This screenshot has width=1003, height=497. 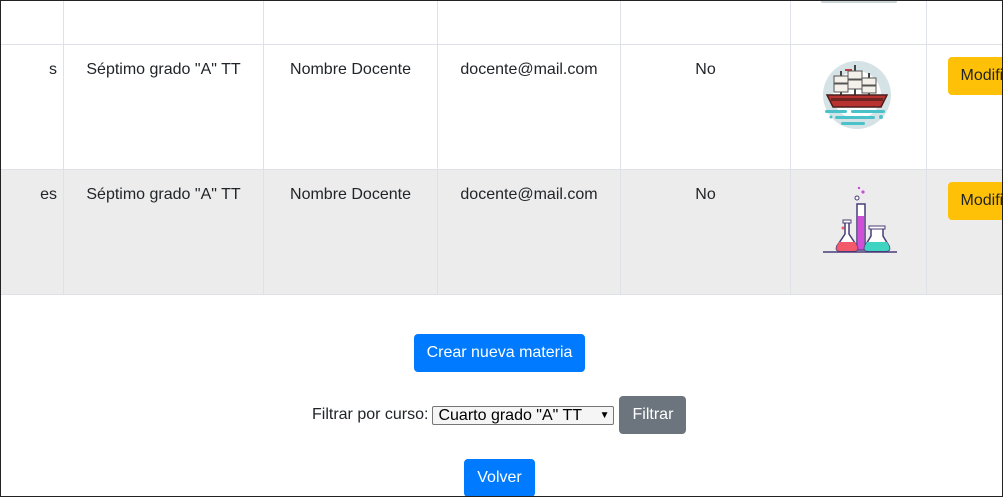 What do you see at coordinates (499, 353) in the screenshot?
I see `create-subject-button: Crear nueva materia` at bounding box center [499, 353].